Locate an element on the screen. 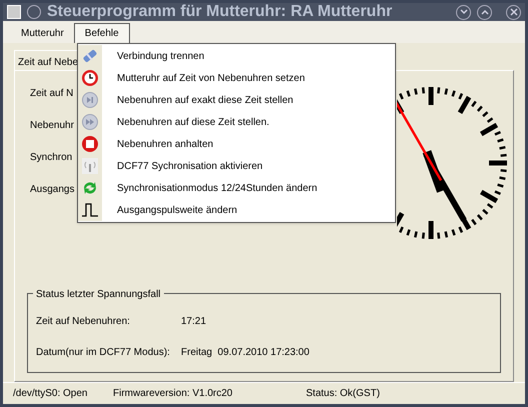  minimize-button is located at coordinates (463, 12).